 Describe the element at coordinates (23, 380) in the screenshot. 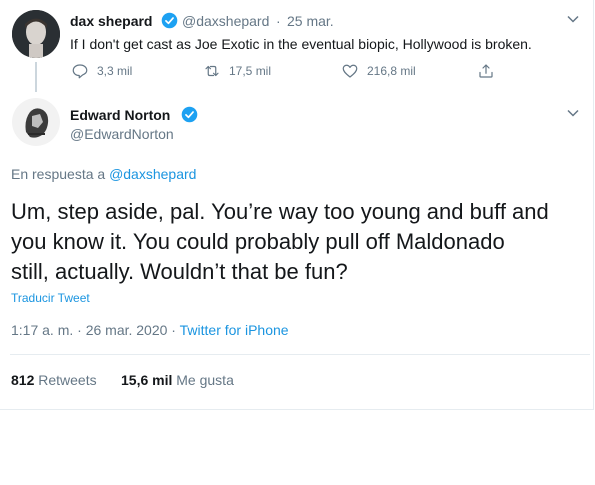

I see `retweets-count: 812` at that location.